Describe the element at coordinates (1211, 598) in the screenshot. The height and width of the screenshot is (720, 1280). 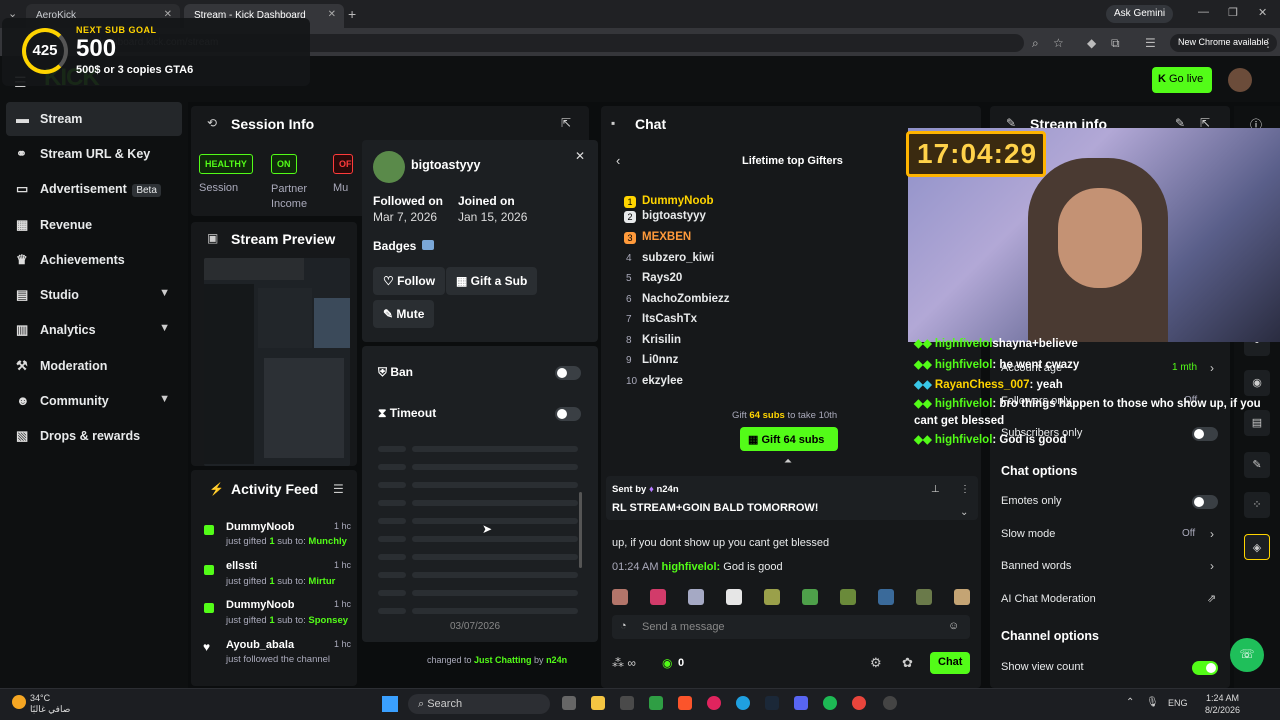
I see `external-link-icon: ⇗` at that location.